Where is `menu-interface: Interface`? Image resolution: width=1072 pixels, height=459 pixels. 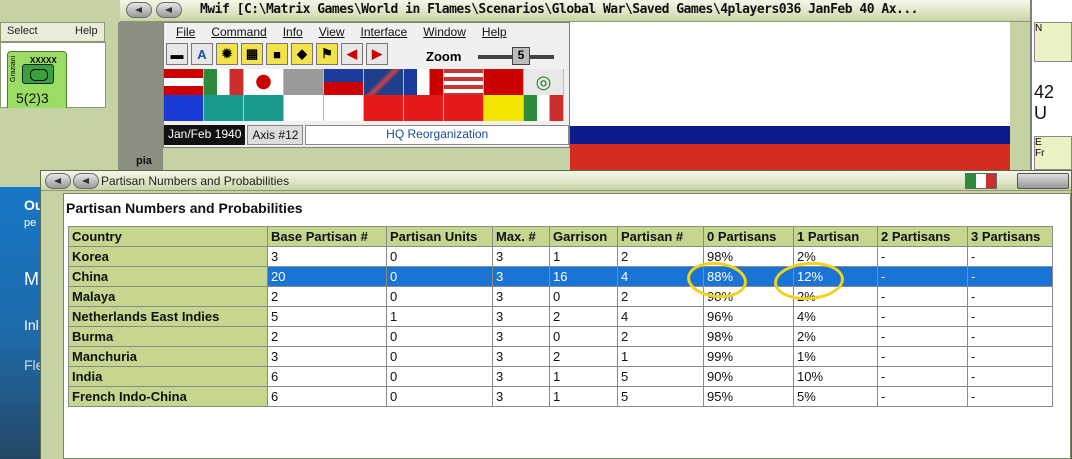
menu-interface: Interface is located at coordinates (384, 32).